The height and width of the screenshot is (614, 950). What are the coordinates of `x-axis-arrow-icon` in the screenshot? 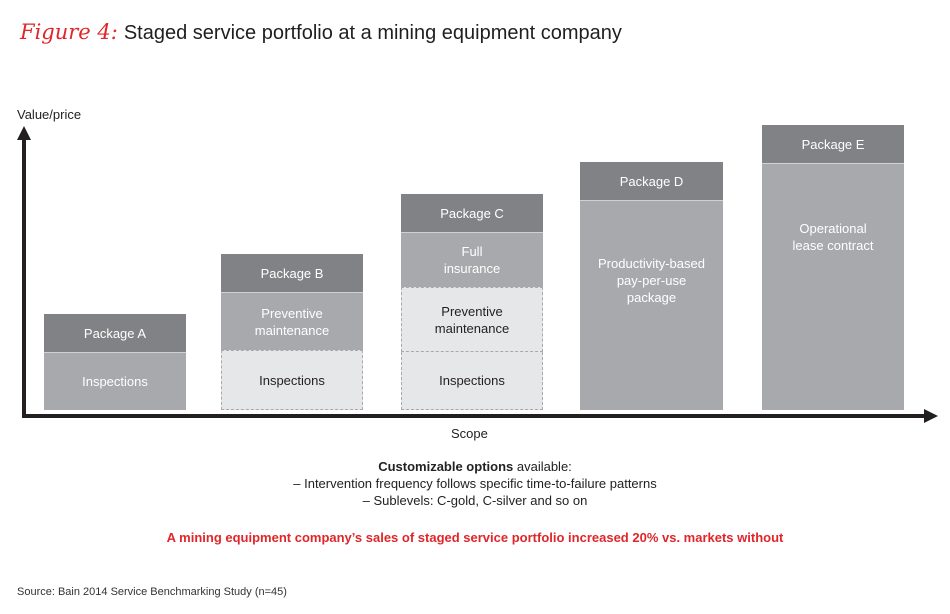 It's located at (931, 416).